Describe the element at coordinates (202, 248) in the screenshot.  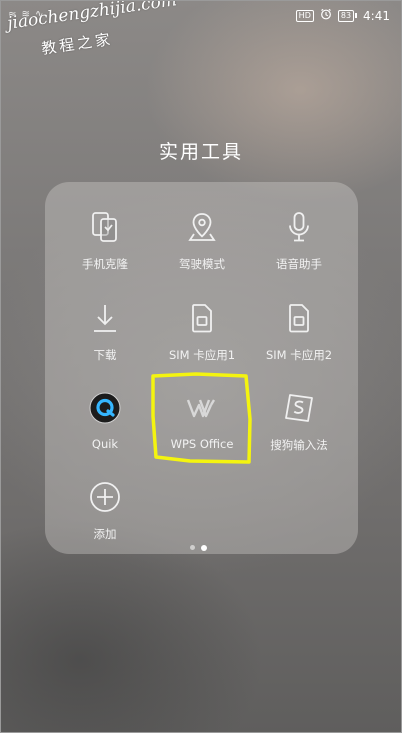
I see `app-driving-mode: 驾驶模式` at that location.